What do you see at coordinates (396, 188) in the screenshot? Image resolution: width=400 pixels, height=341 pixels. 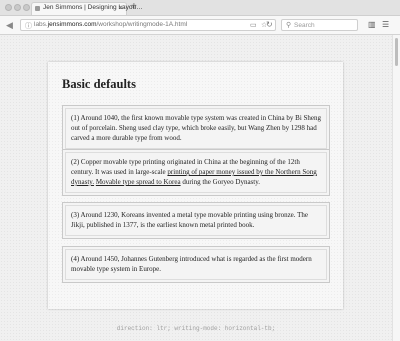 I see `scrollbar` at bounding box center [396, 188].